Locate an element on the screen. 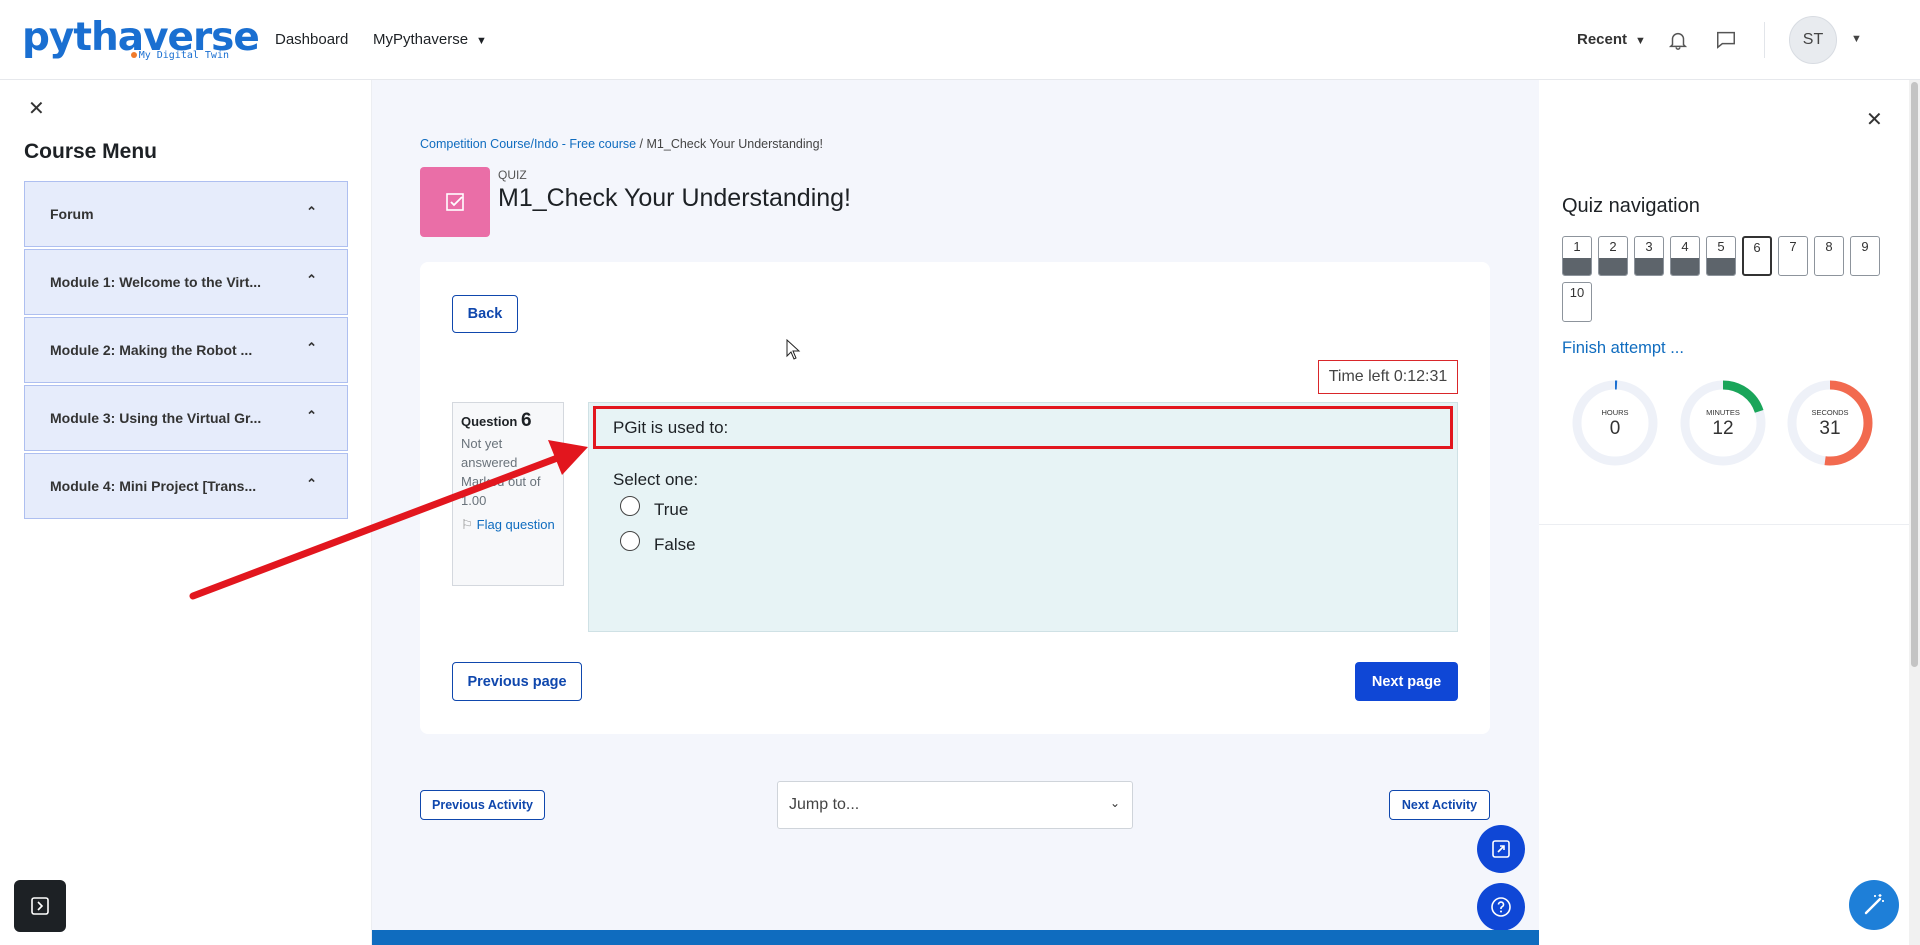 The height and width of the screenshot is (945, 1920). breadcrumb-course-link: Competition Course/Indo - Free course is located at coordinates (528, 144).